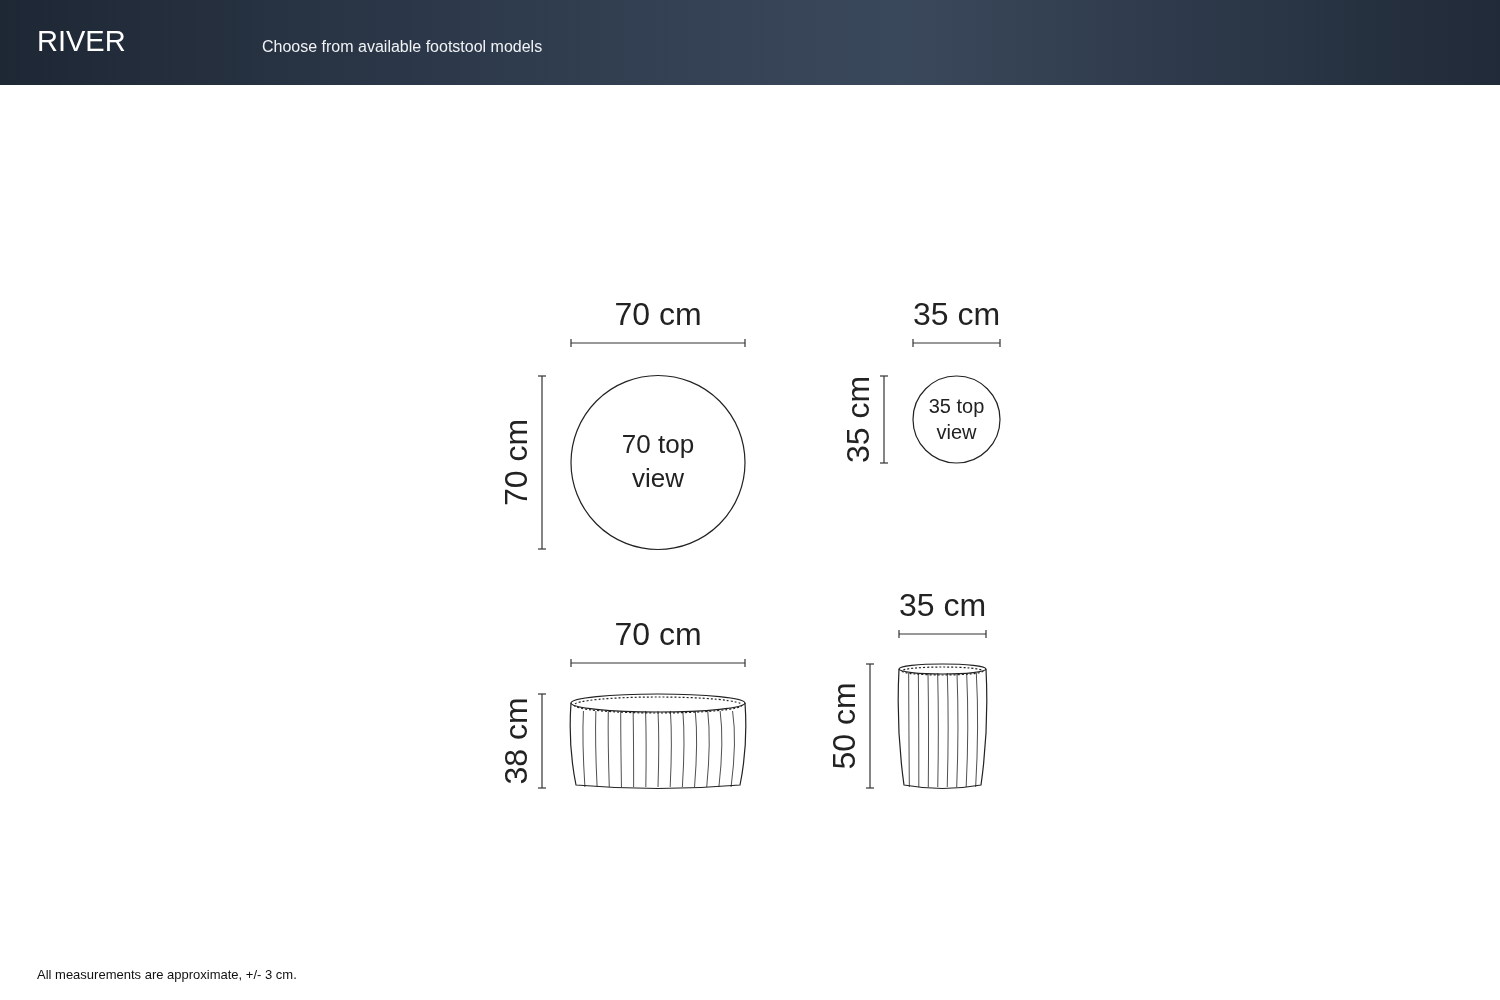 The width and height of the screenshot is (1500, 1000). What do you see at coordinates (956, 418) in the screenshot?
I see `view-label: 35 top view` at bounding box center [956, 418].